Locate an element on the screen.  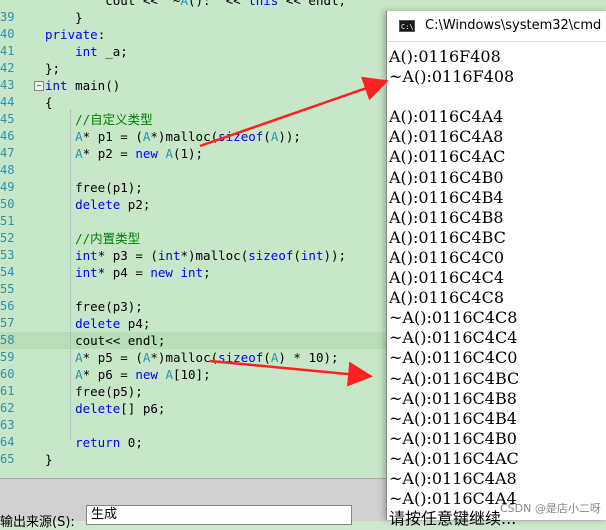
console-line: A():0116C4B8 is located at coordinates (446, 217).